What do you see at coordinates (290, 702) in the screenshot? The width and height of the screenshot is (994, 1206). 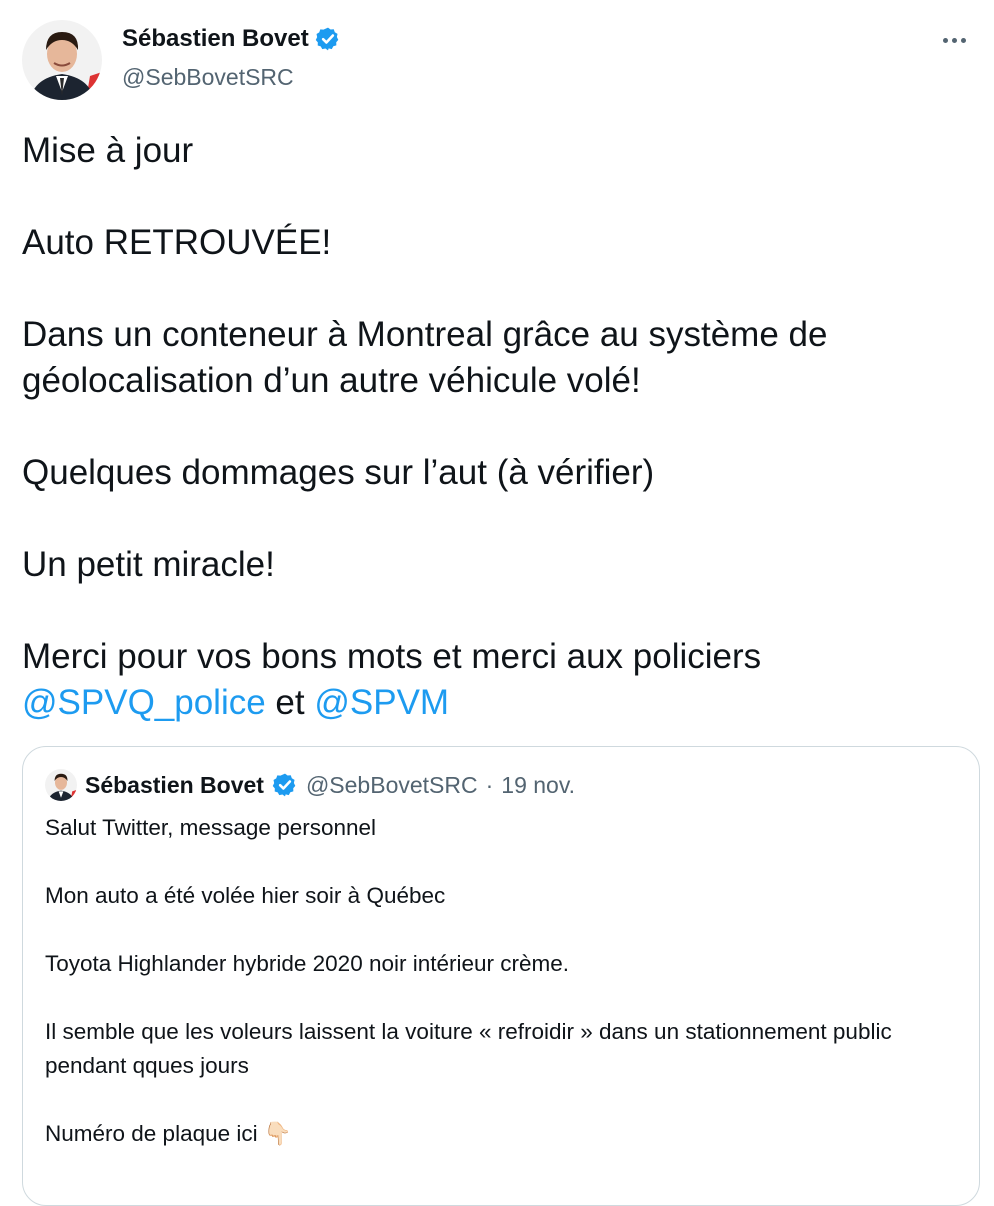 I see `mention-connector: et` at bounding box center [290, 702].